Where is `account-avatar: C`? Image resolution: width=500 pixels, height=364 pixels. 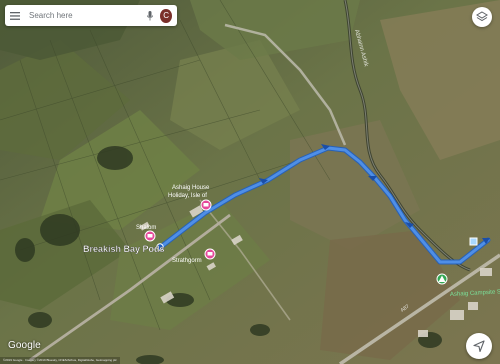
account-avatar: C is located at coordinates (166, 15).